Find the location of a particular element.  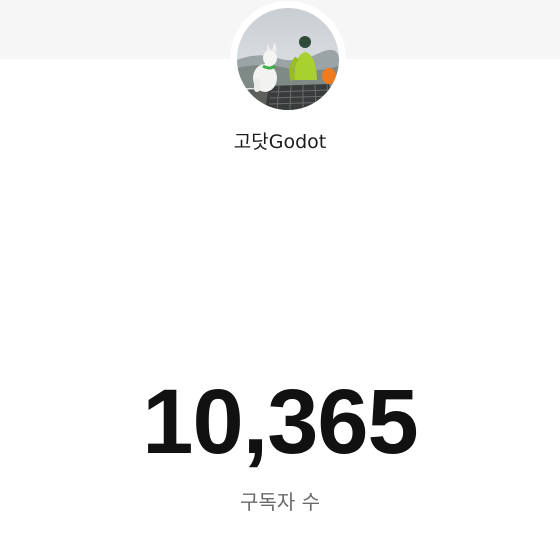

subscriber-count-label: 구독자 수 is located at coordinates (280, 502).